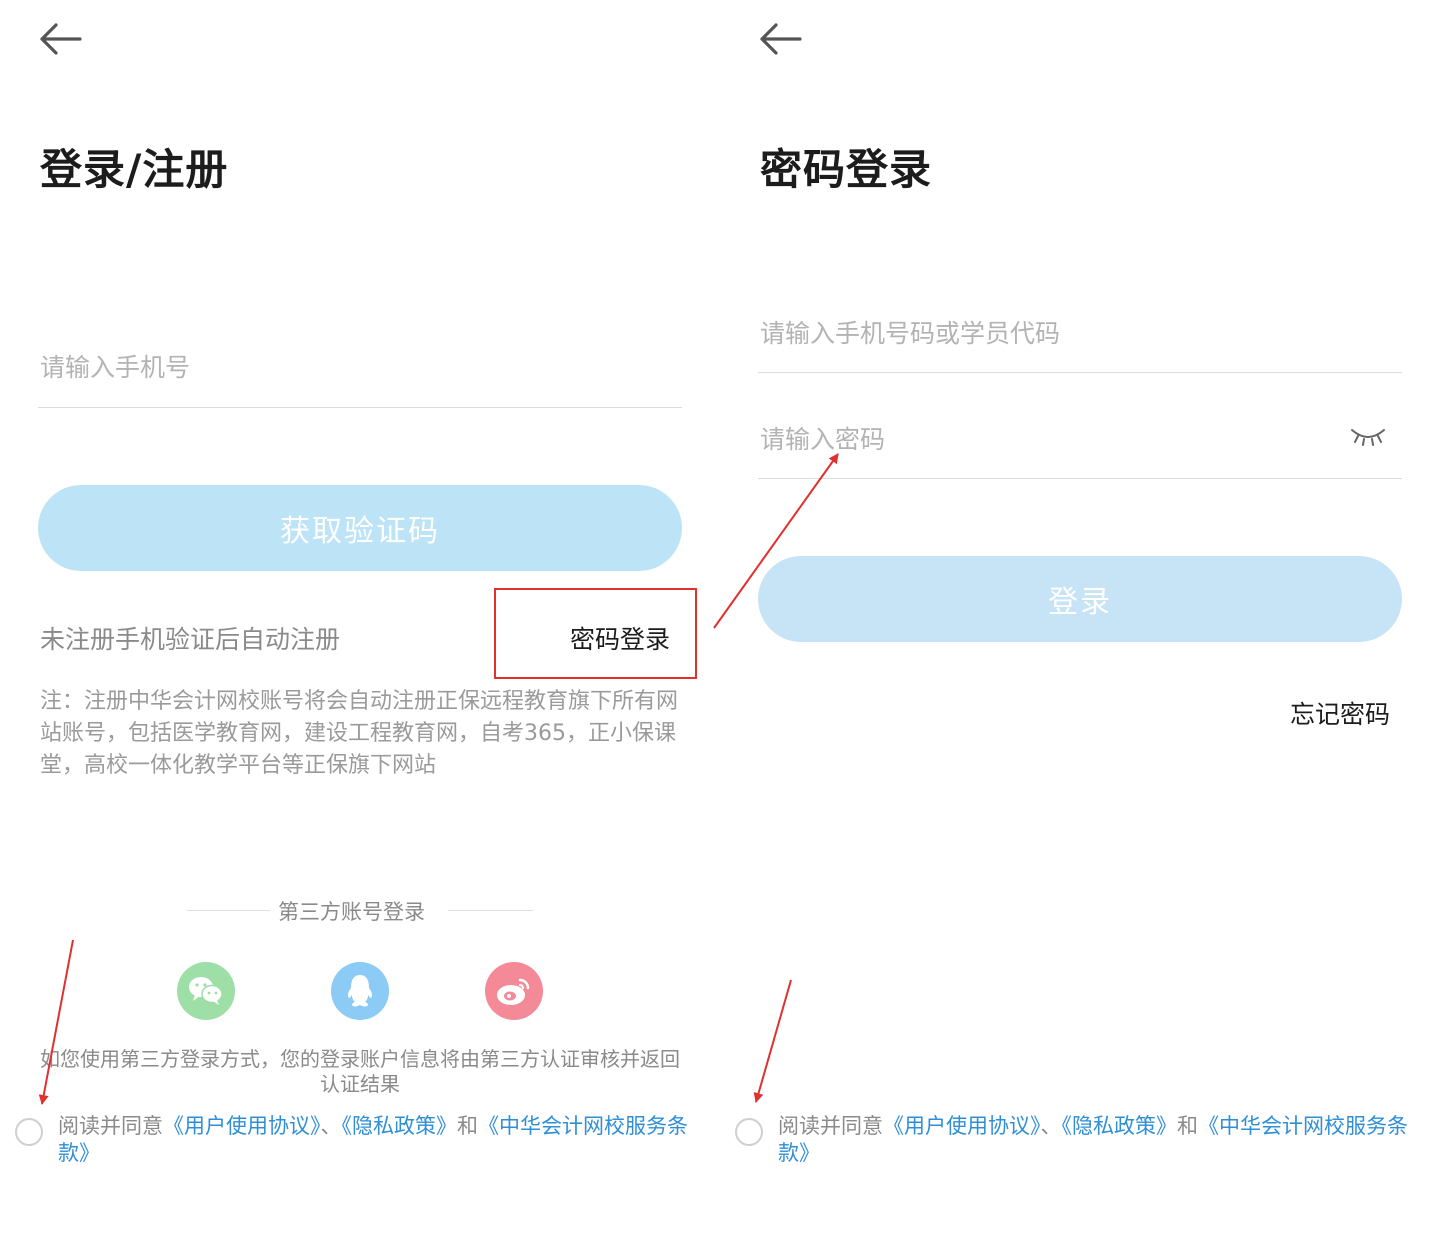  What do you see at coordinates (490, 910) in the screenshot?
I see `divider-right` at bounding box center [490, 910].